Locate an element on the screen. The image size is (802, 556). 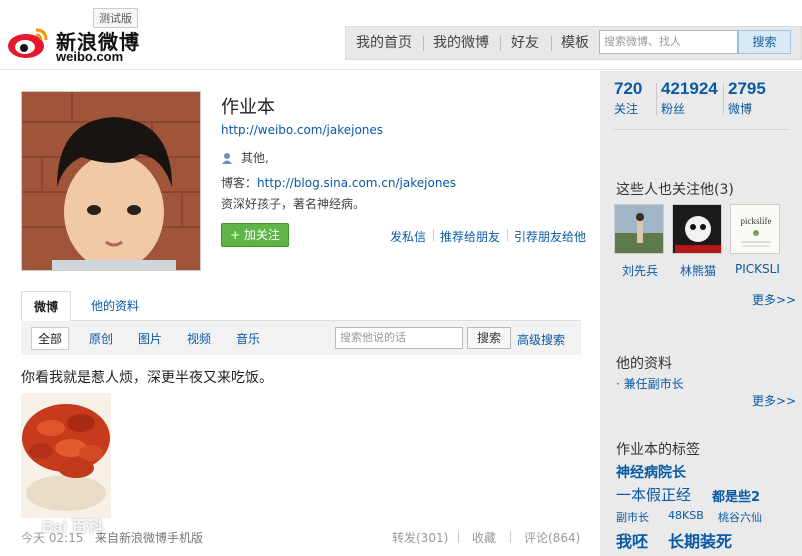
info-item: · 兼任副市长 is located at coordinates (650, 383).